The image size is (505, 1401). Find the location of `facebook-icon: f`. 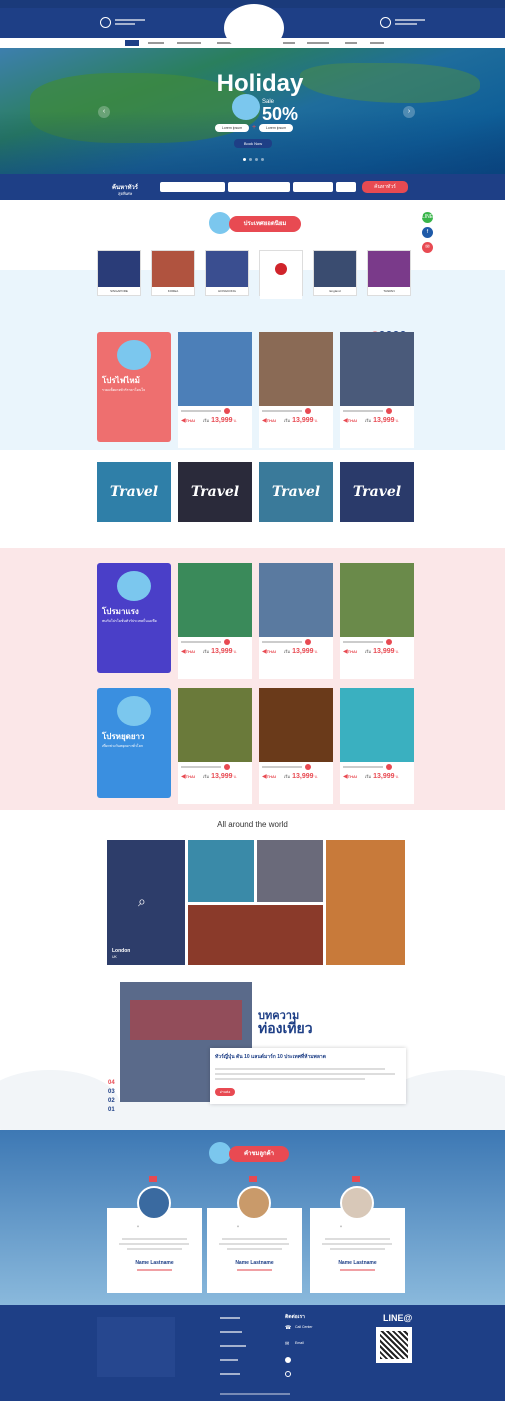

facebook-icon: f is located at coordinates (427, 232).